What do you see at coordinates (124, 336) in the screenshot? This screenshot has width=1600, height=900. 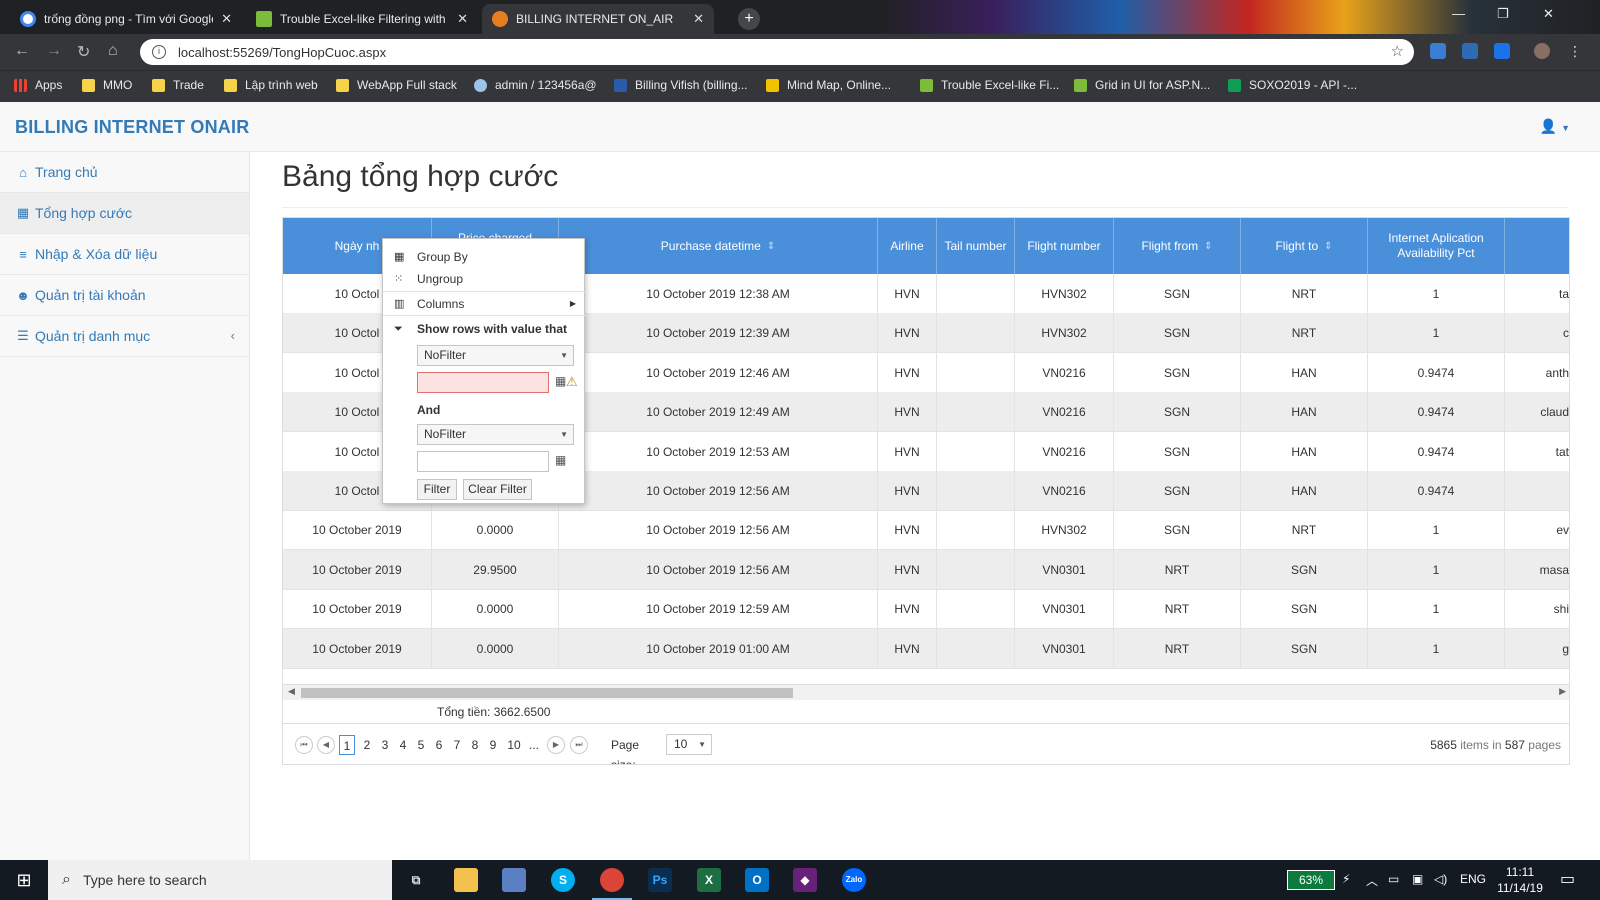 I see `sidebar-item-categories: ☰ Quản trị danh mục ‹` at bounding box center [124, 336].